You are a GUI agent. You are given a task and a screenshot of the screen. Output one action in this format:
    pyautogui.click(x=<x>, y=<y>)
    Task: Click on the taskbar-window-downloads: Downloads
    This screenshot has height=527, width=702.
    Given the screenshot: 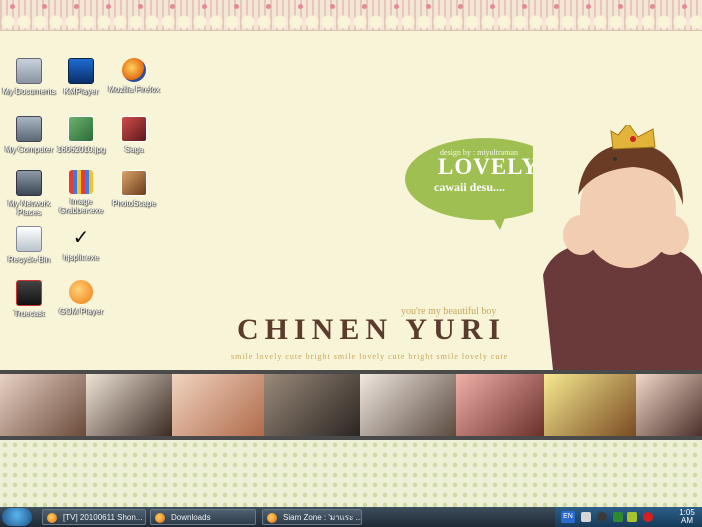 What is the action you would take?
    pyautogui.click(x=203, y=517)
    